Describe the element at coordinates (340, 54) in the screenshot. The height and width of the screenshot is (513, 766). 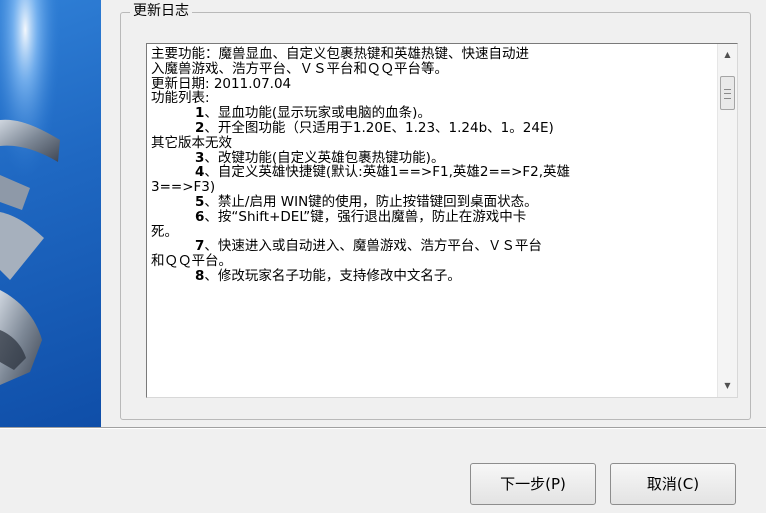
I see `changelog-line: 主要功能：魔兽显血、自定义包裹热键和英雄热键、快速自动进` at that location.